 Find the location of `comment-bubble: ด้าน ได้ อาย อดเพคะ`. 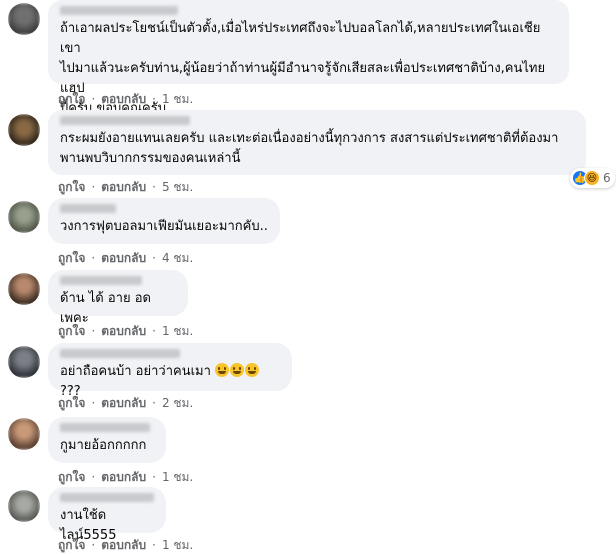

comment-bubble: ด้าน ได้ อาย อดเพคะ is located at coordinates (118, 298).